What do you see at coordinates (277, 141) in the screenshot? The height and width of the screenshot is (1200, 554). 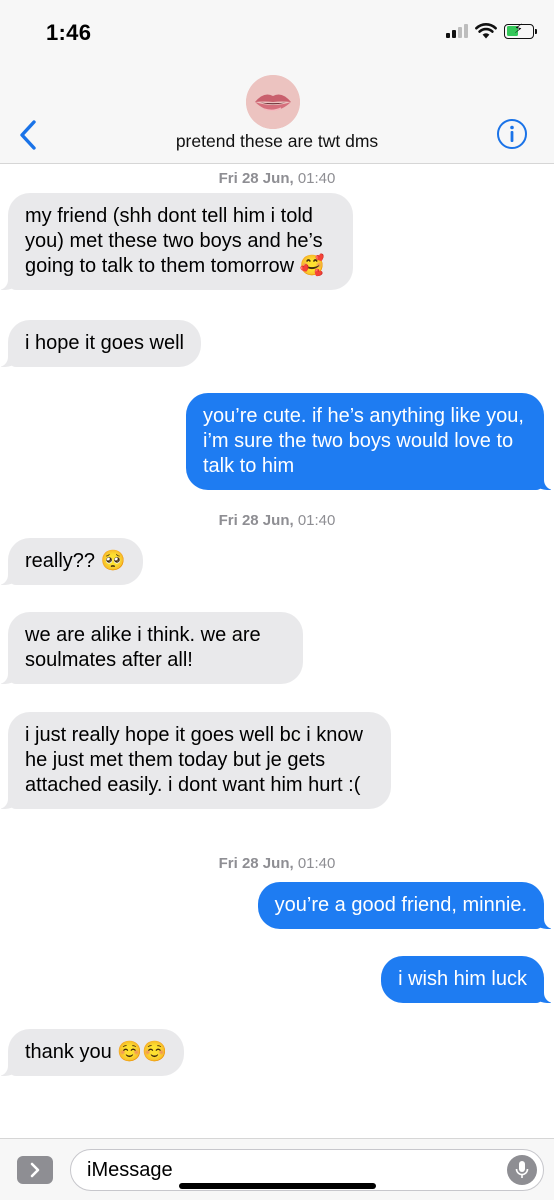 I see `contact-name: pretend these are twt dms` at bounding box center [277, 141].